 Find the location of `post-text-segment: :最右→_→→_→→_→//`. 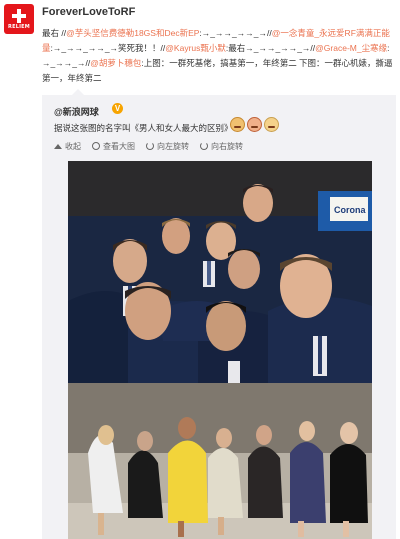

post-text-segment: :最右→_→→_→→_→// is located at coordinates (270, 48).